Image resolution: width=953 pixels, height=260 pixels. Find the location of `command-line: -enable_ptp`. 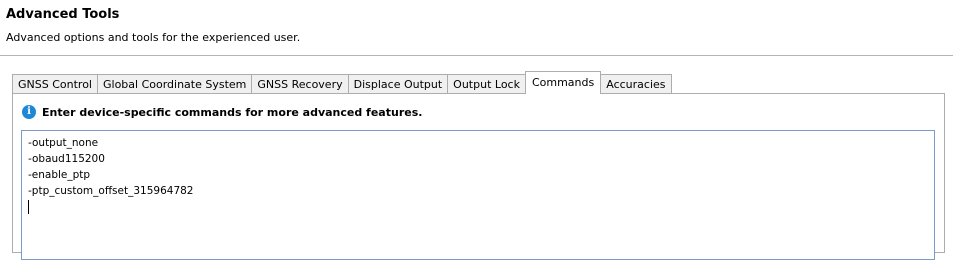

command-line: -enable_ptp is located at coordinates (59, 175).